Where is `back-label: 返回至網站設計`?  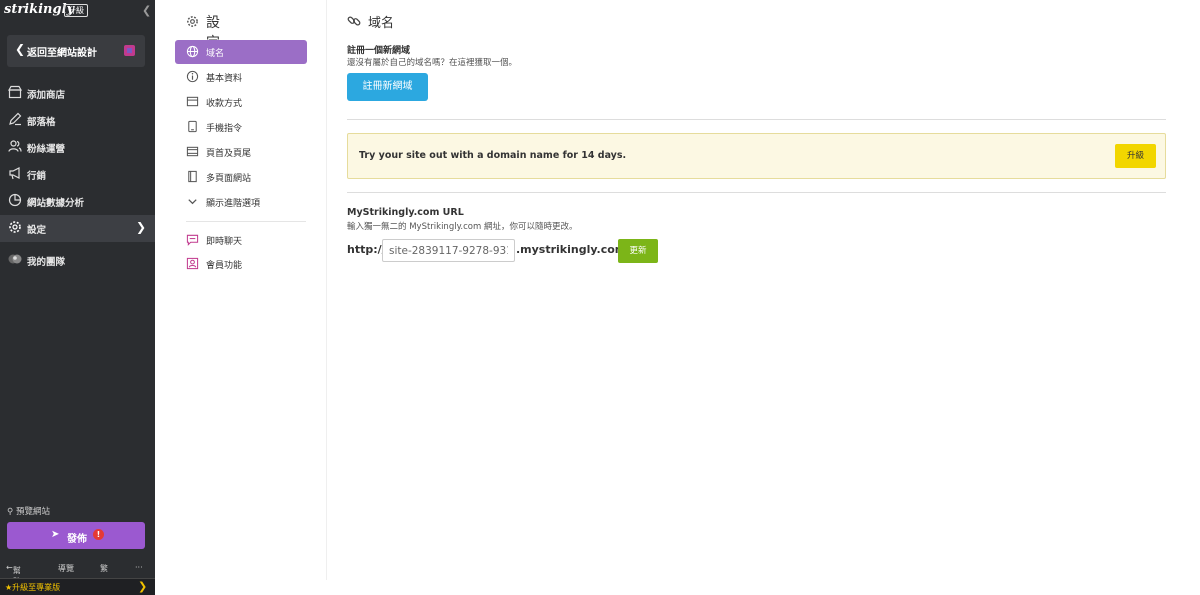 back-label: 返回至網站設計 is located at coordinates (62, 53).